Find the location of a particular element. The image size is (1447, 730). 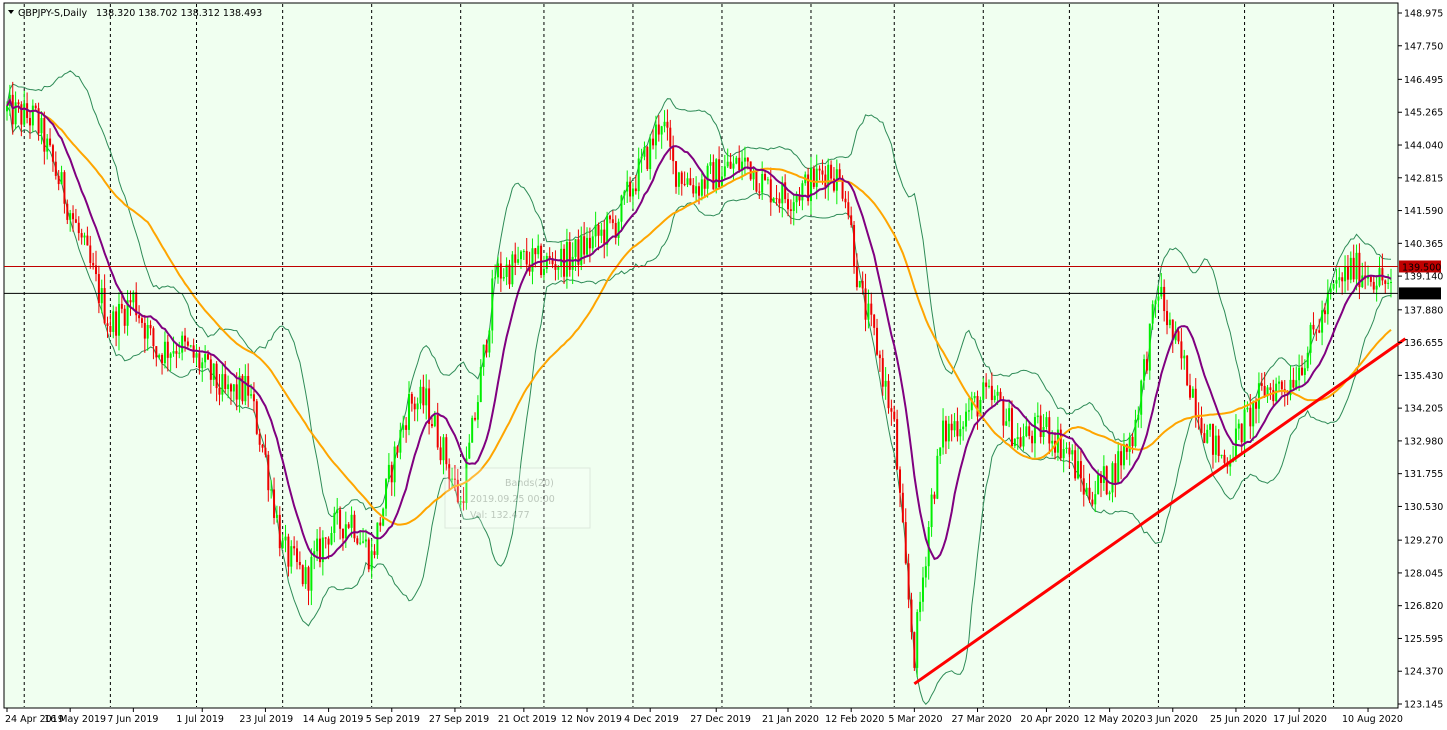

y-axis-tick-label: 135.430 is located at coordinates (1423, 376).